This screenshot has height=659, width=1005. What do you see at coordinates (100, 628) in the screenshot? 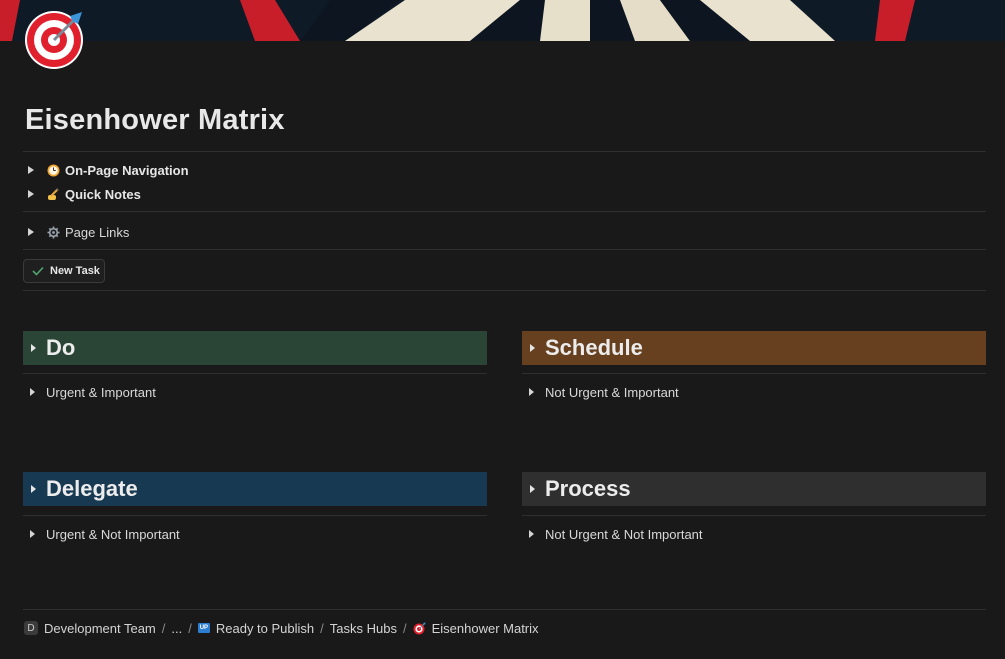
I see `breadcrumb-workspace-label: Development Team` at bounding box center [100, 628].